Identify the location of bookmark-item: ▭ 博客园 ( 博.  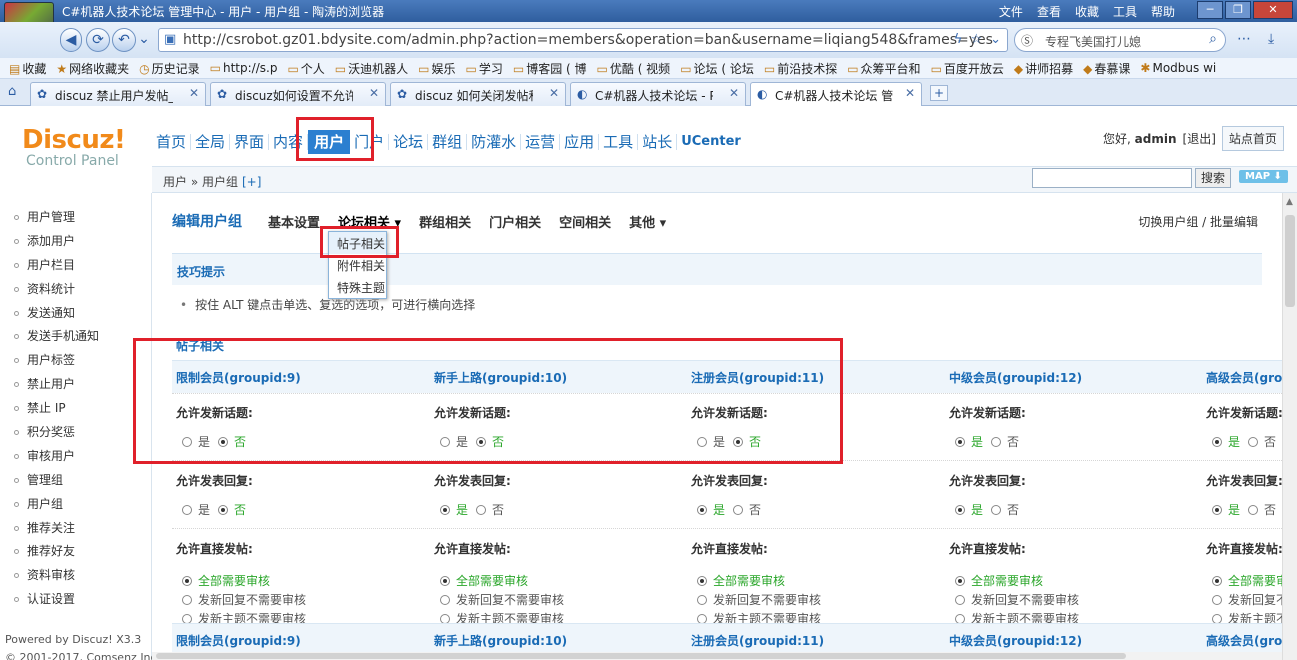
(550, 68).